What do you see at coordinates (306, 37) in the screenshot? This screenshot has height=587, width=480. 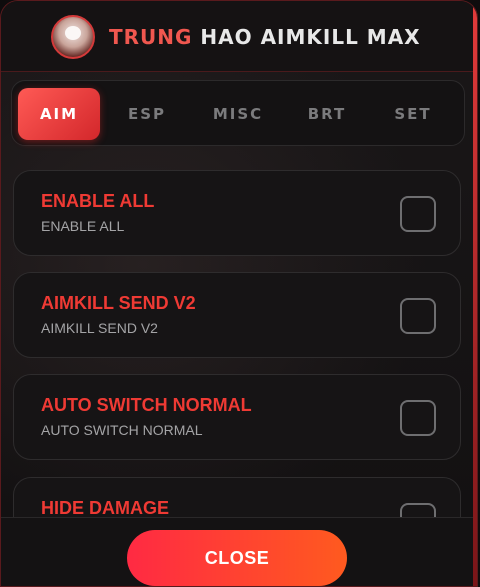 I see `title-rest: HAO AIMKILL MAX` at bounding box center [306, 37].